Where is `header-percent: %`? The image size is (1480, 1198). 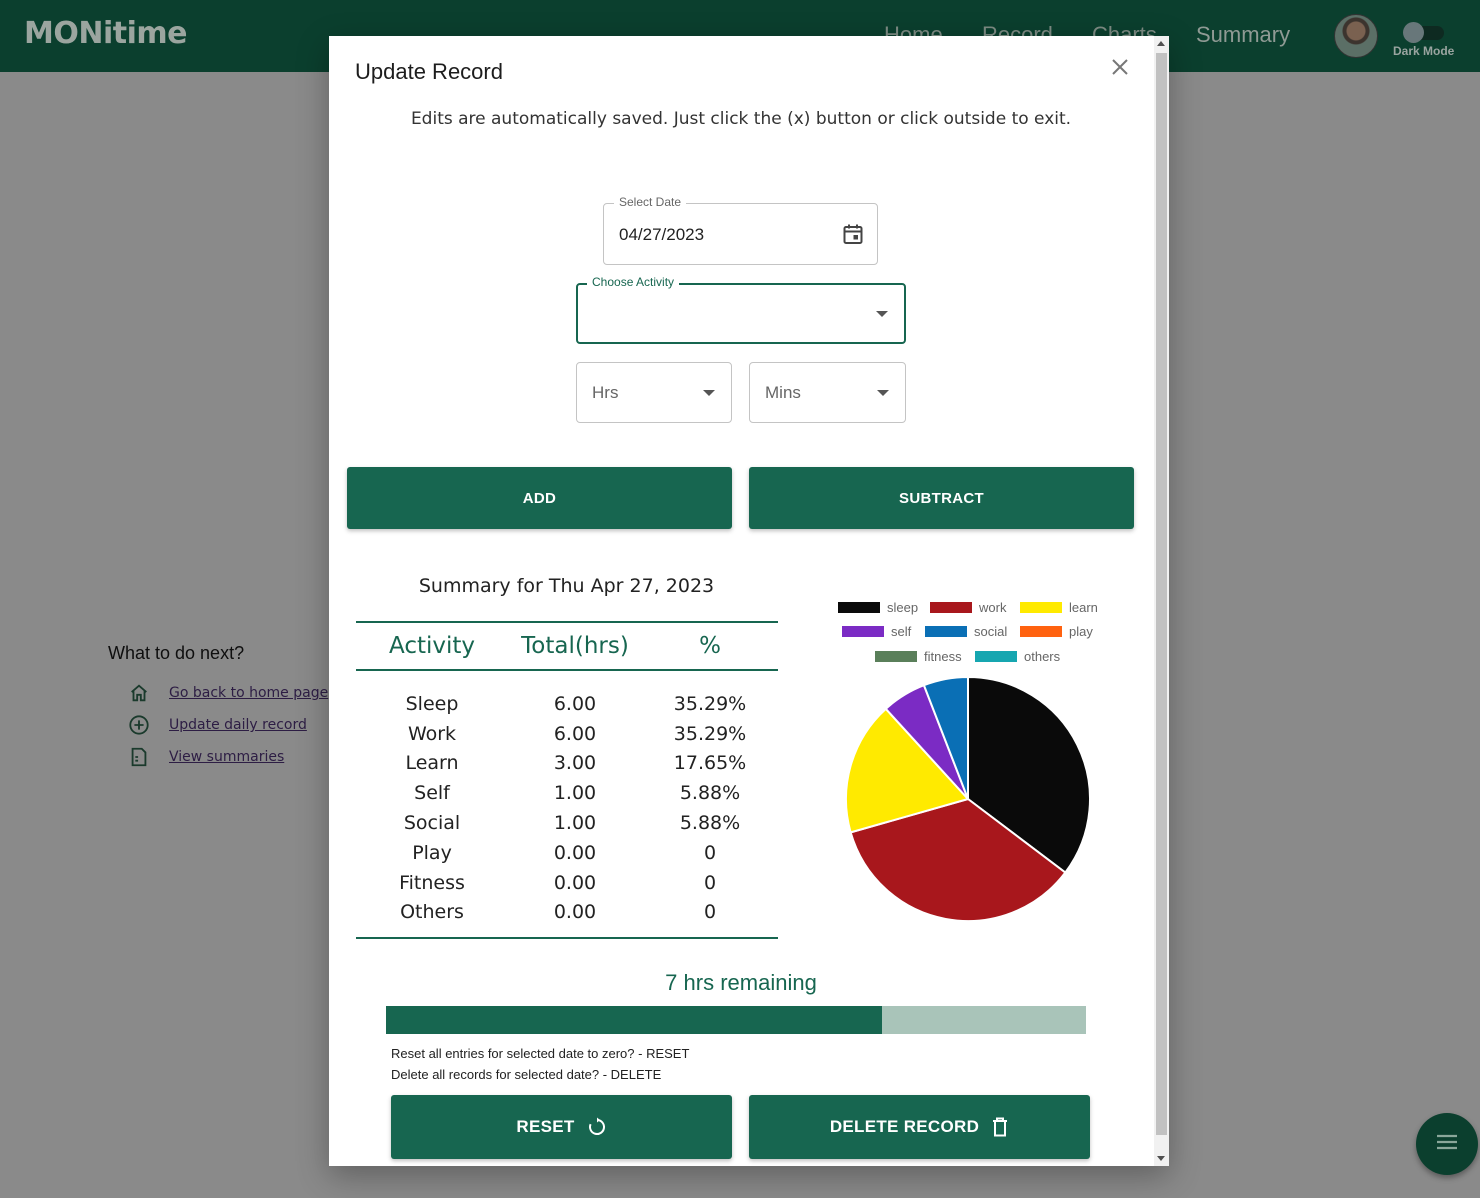
header-percent: % is located at coordinates (710, 646).